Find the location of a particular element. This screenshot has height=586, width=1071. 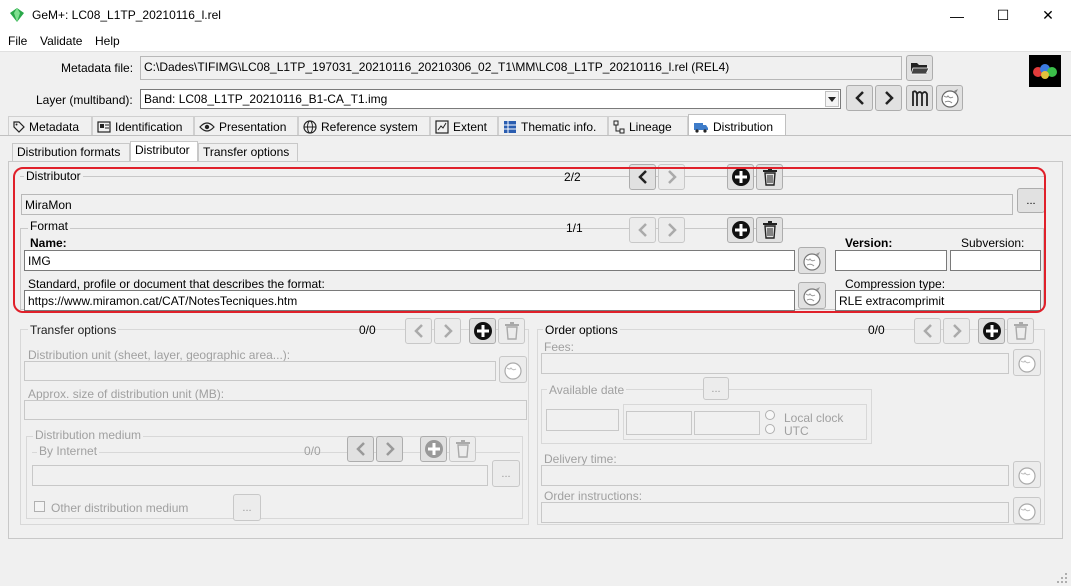

menu-bar is located at coordinates (535, 41).